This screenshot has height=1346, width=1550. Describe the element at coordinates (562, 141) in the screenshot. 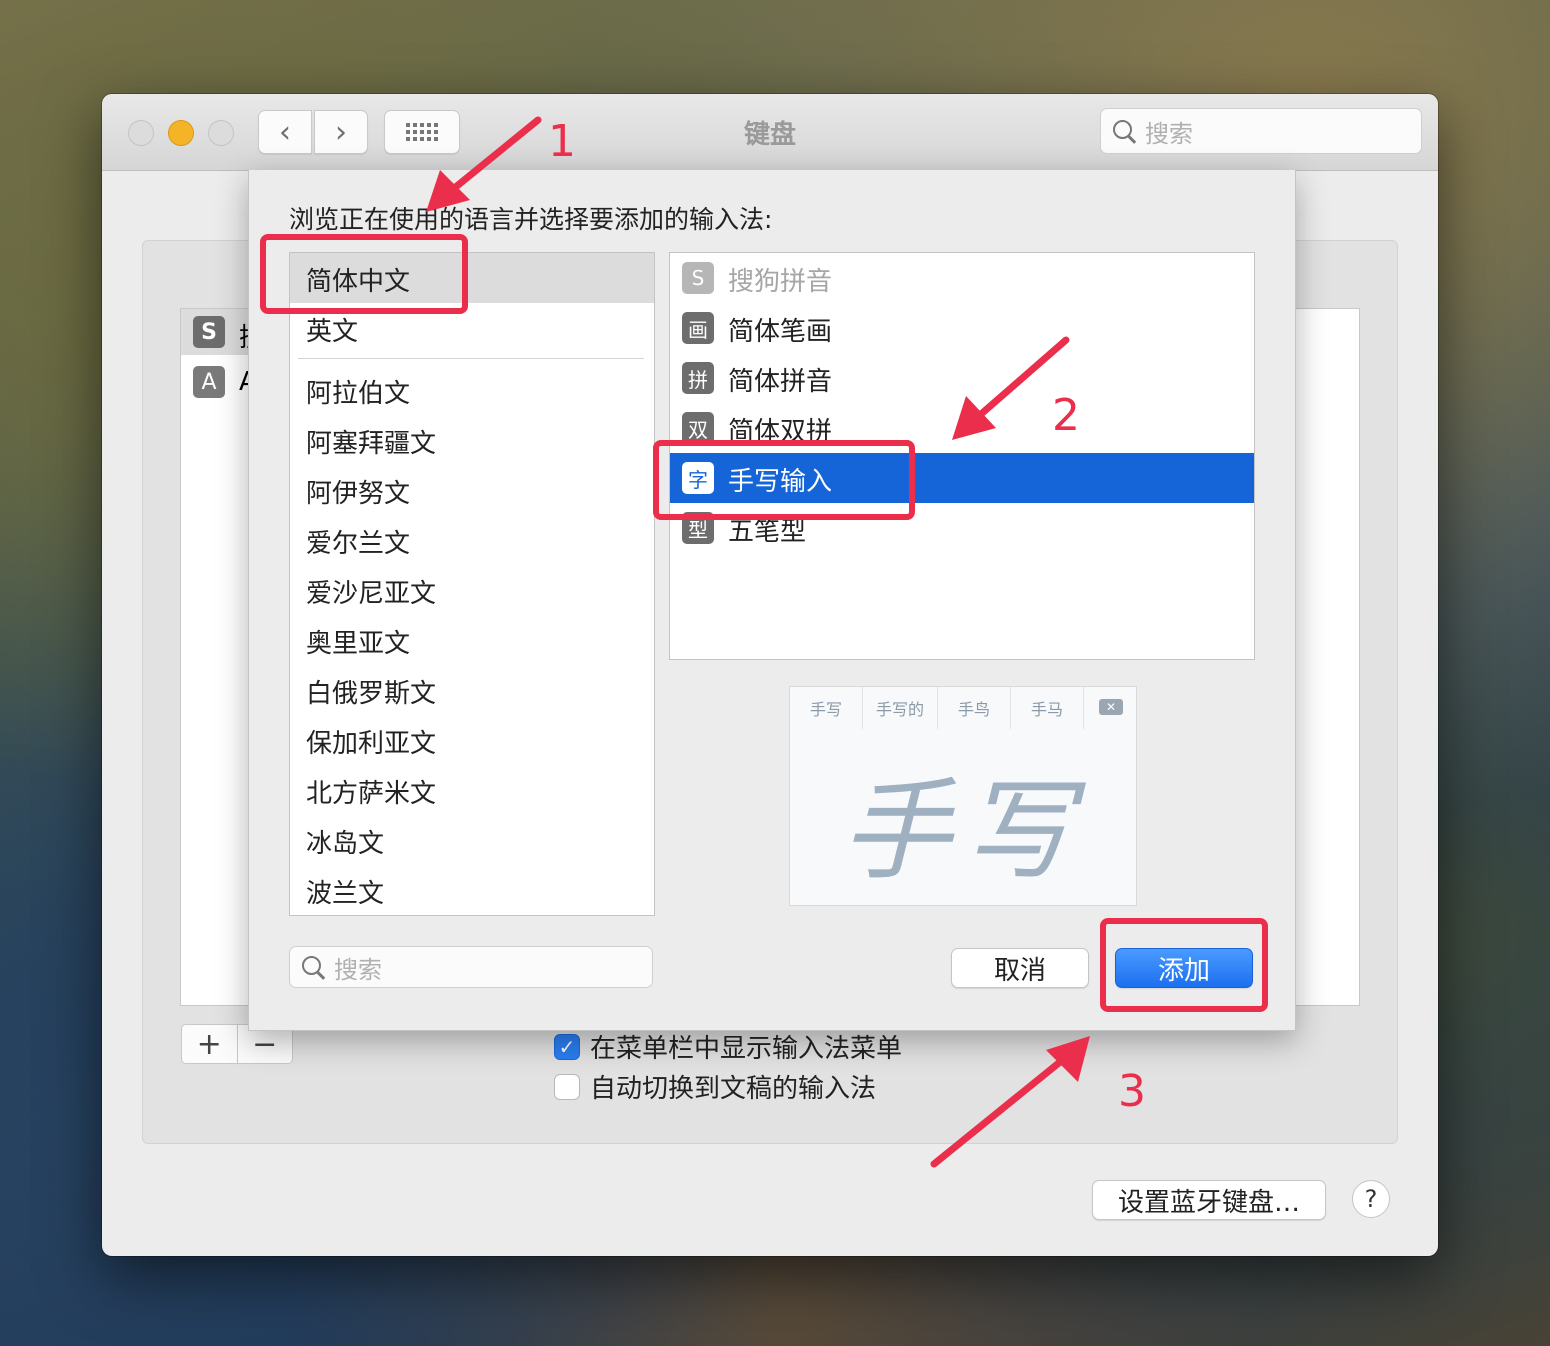

I see `step-1-label: 1` at that location.